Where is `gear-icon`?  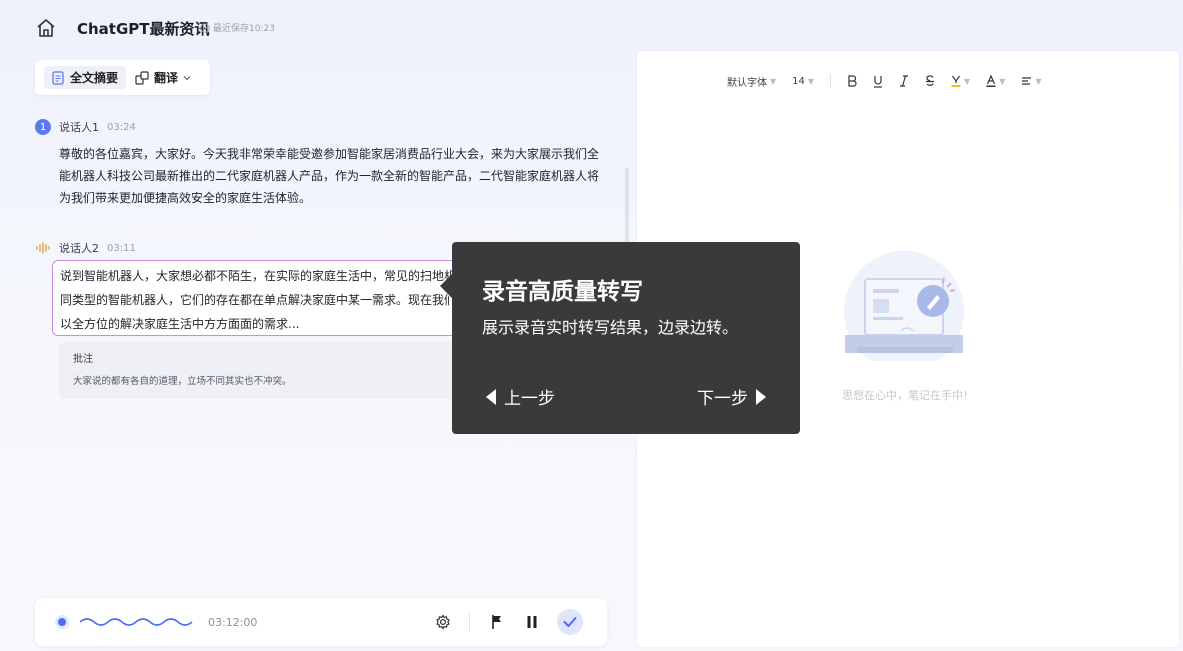
gear-icon is located at coordinates (443, 622).